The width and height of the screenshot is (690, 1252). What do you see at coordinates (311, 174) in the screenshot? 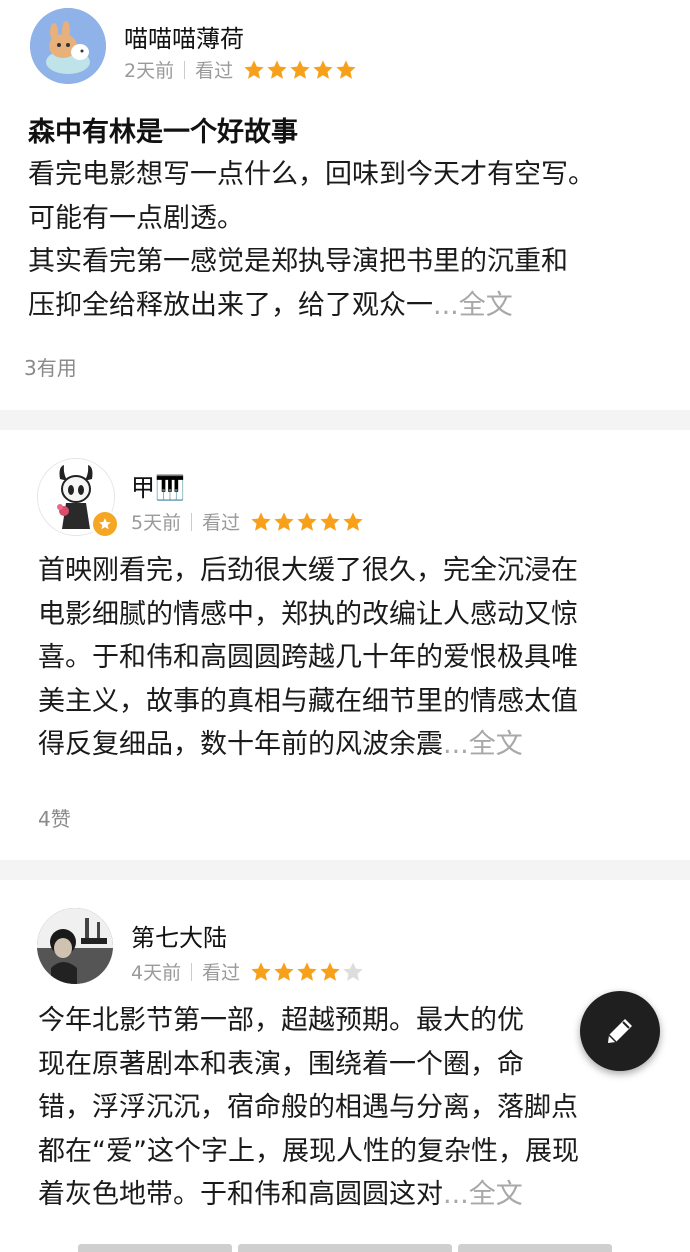
I see `review-line: 看完电影想写一点什么，回味到今天才有空写。` at bounding box center [311, 174].